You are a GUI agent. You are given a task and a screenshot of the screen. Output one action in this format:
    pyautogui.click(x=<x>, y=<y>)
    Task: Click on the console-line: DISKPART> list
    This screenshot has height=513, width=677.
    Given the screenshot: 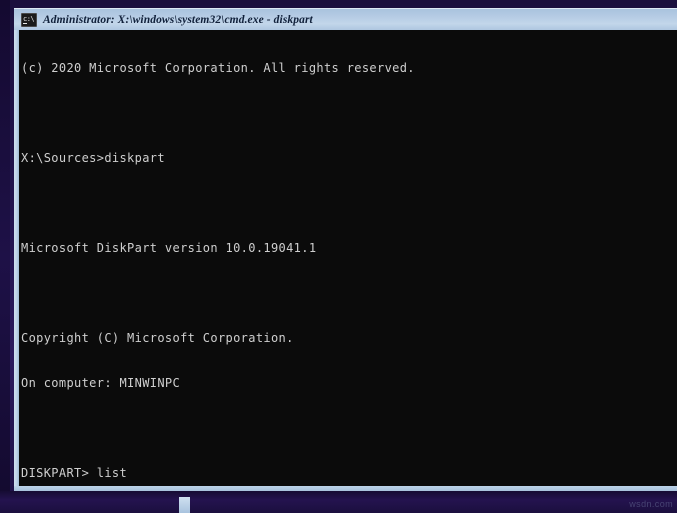 What is the action you would take?
    pyautogui.click(x=74, y=473)
    